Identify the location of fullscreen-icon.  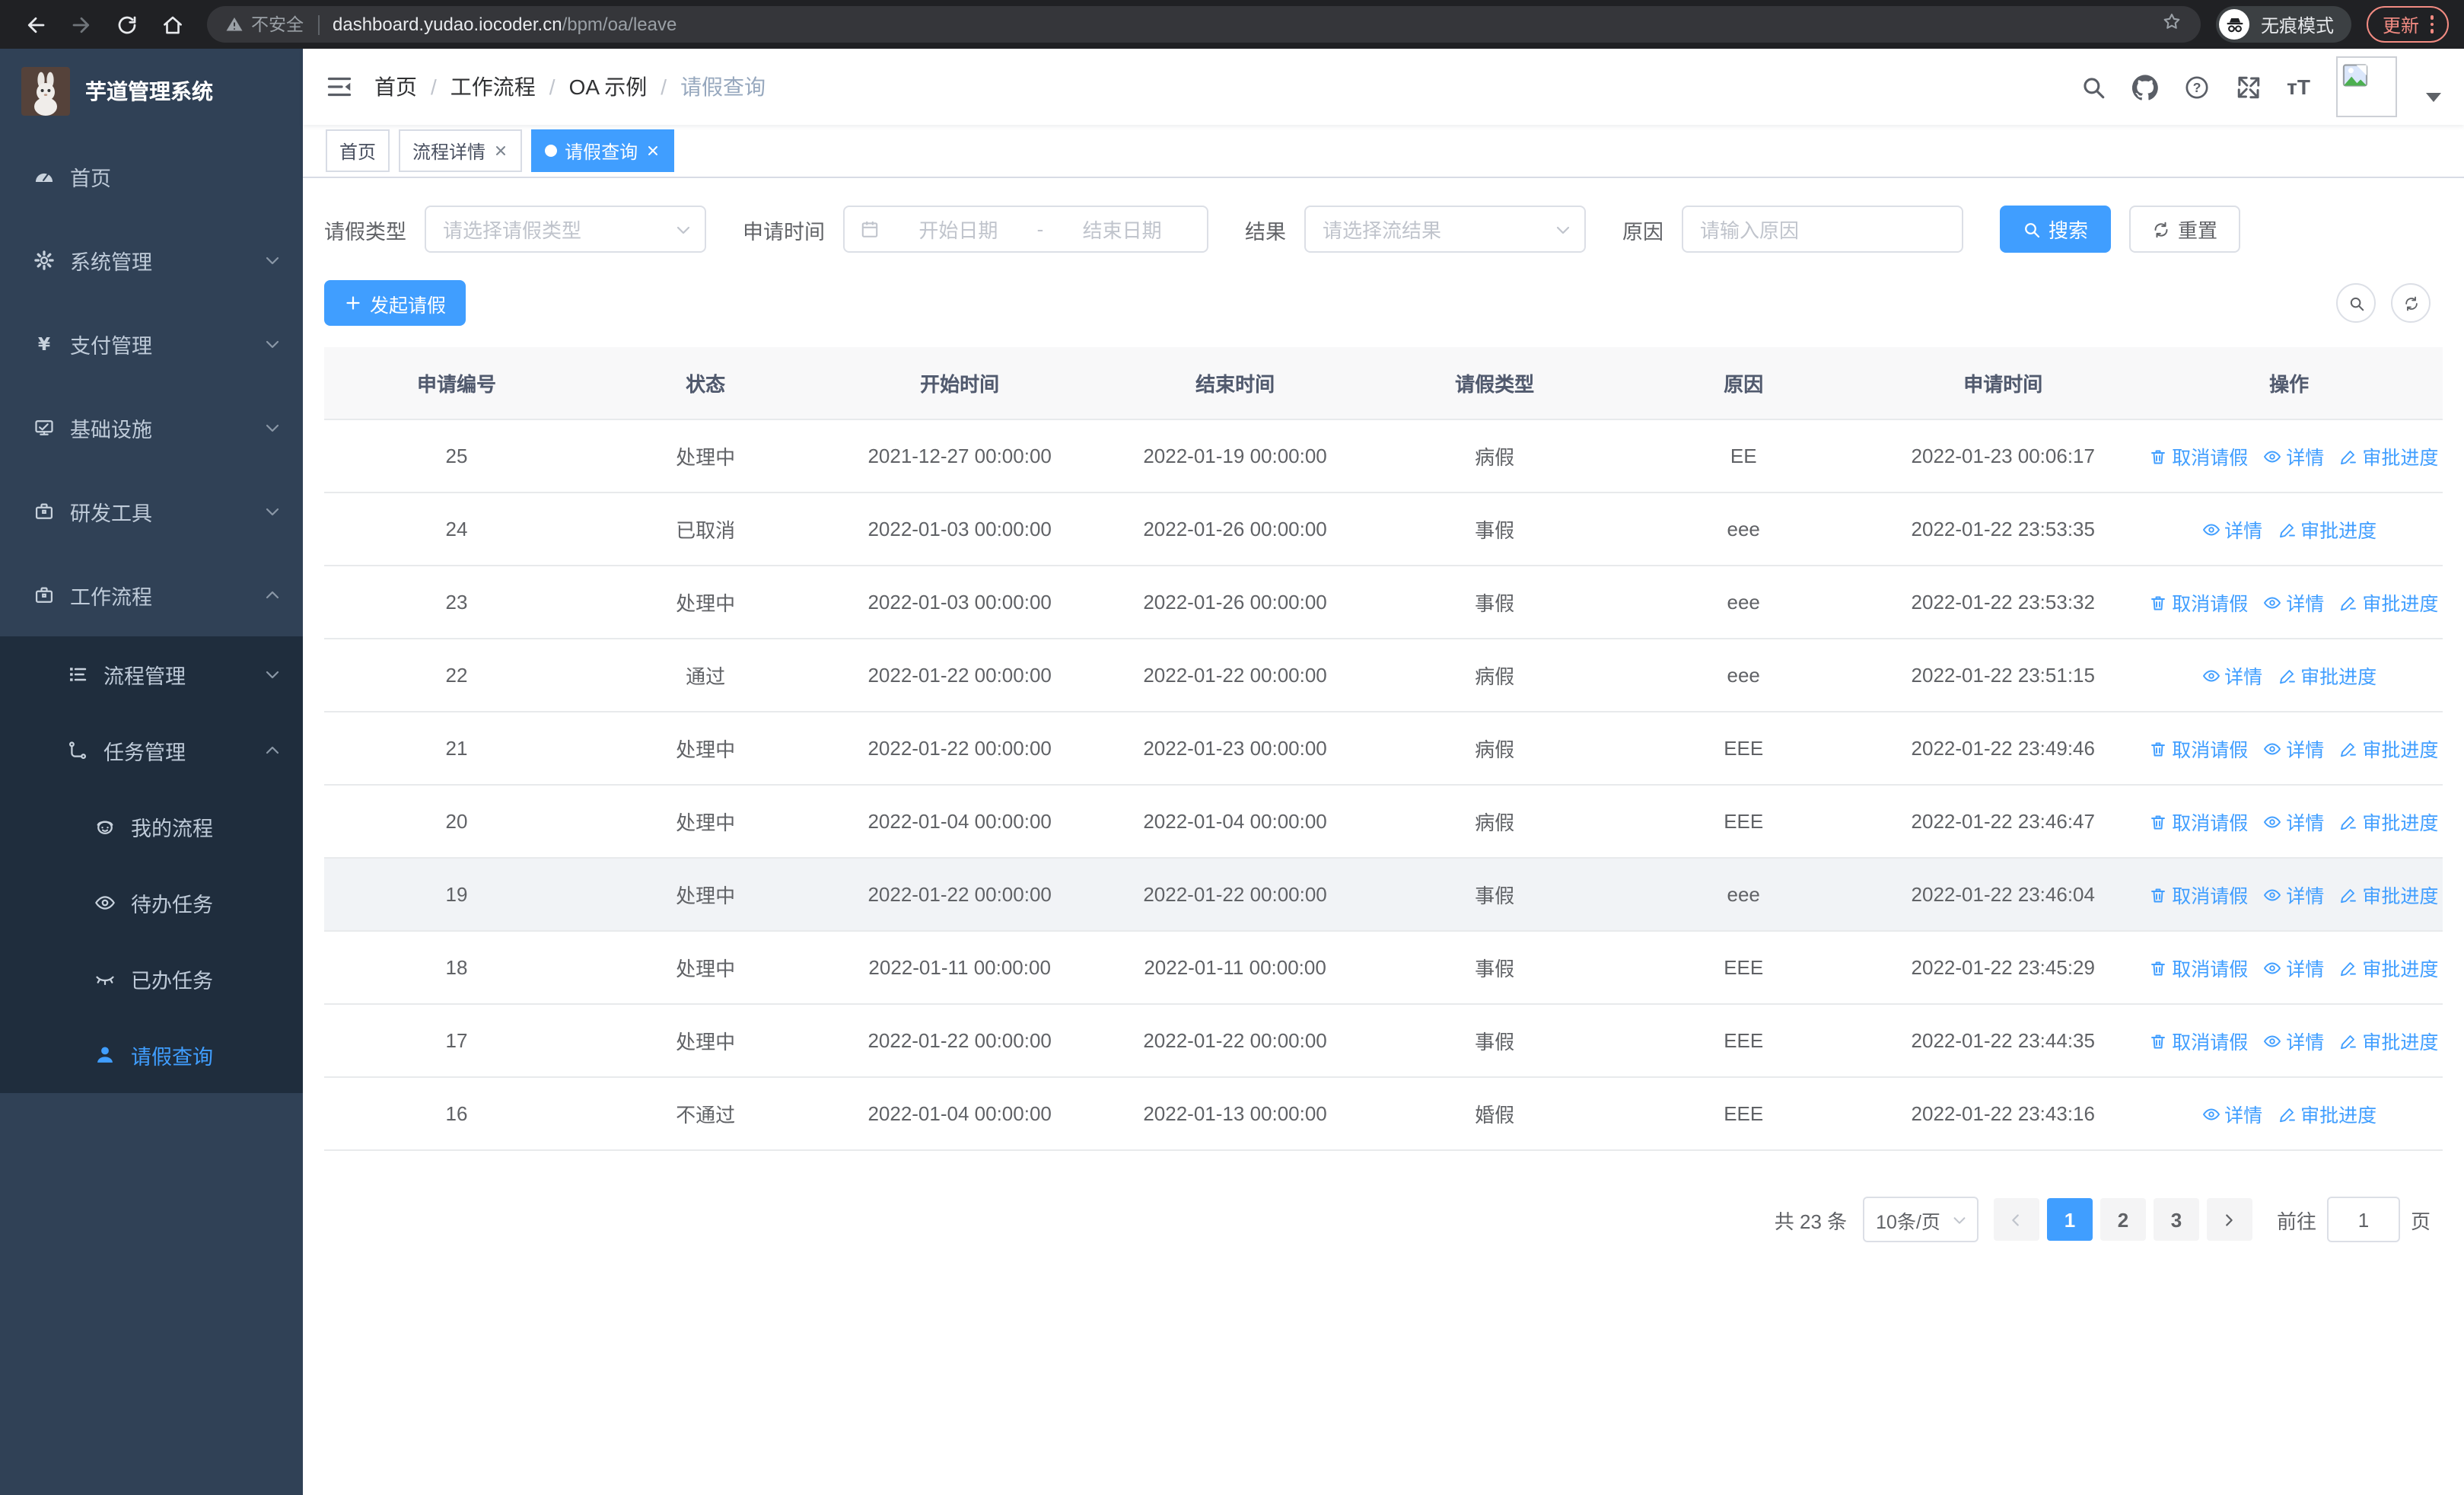
(2248, 87).